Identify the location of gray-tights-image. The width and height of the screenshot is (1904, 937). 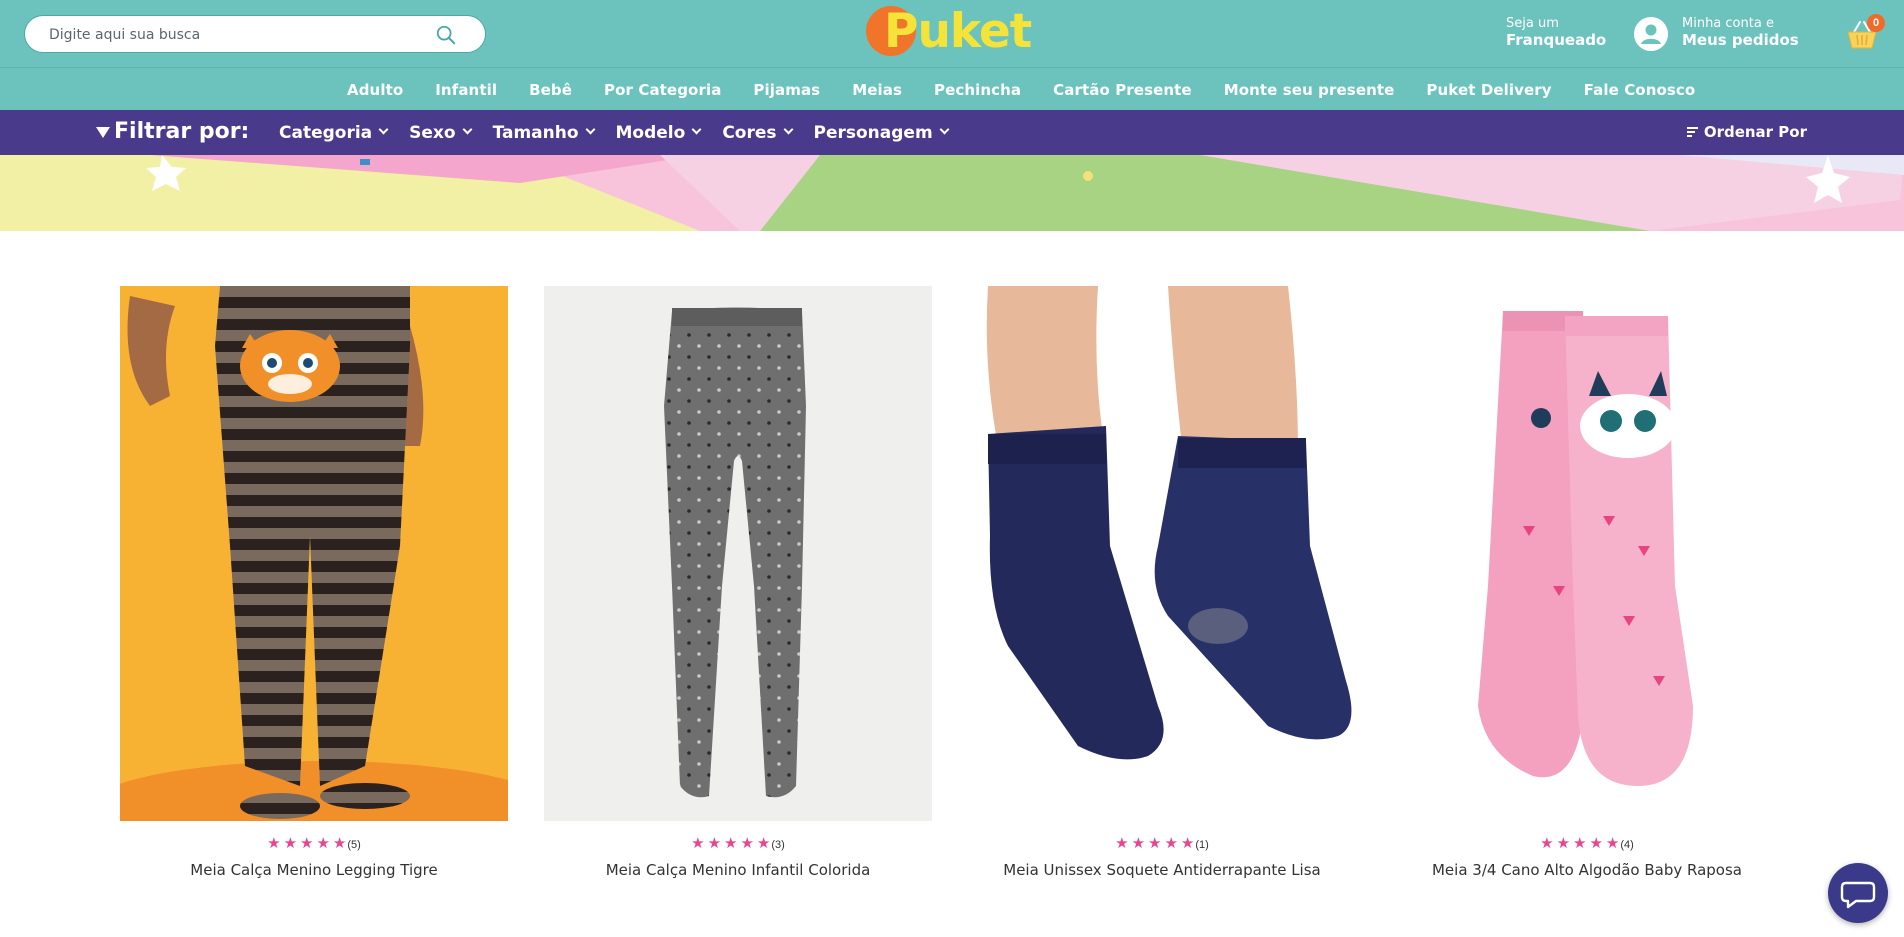
(738, 553).